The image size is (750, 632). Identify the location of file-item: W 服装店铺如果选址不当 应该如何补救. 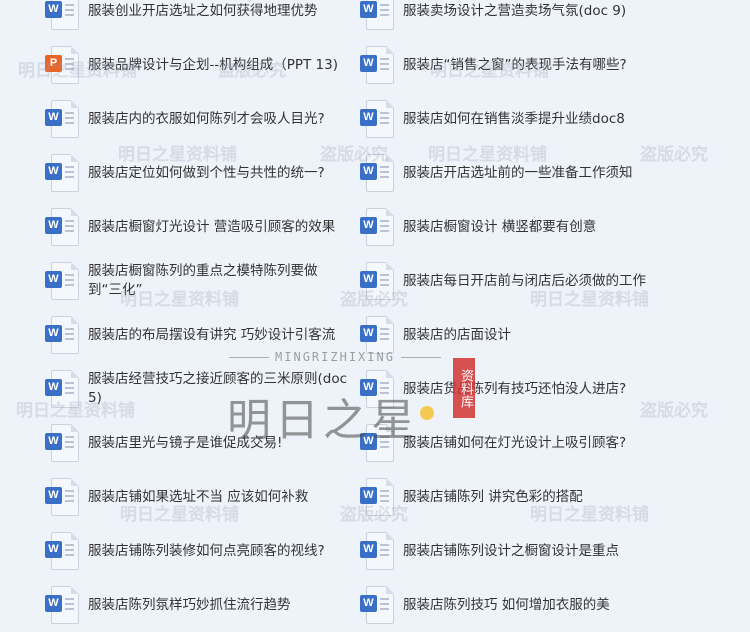
(180, 497).